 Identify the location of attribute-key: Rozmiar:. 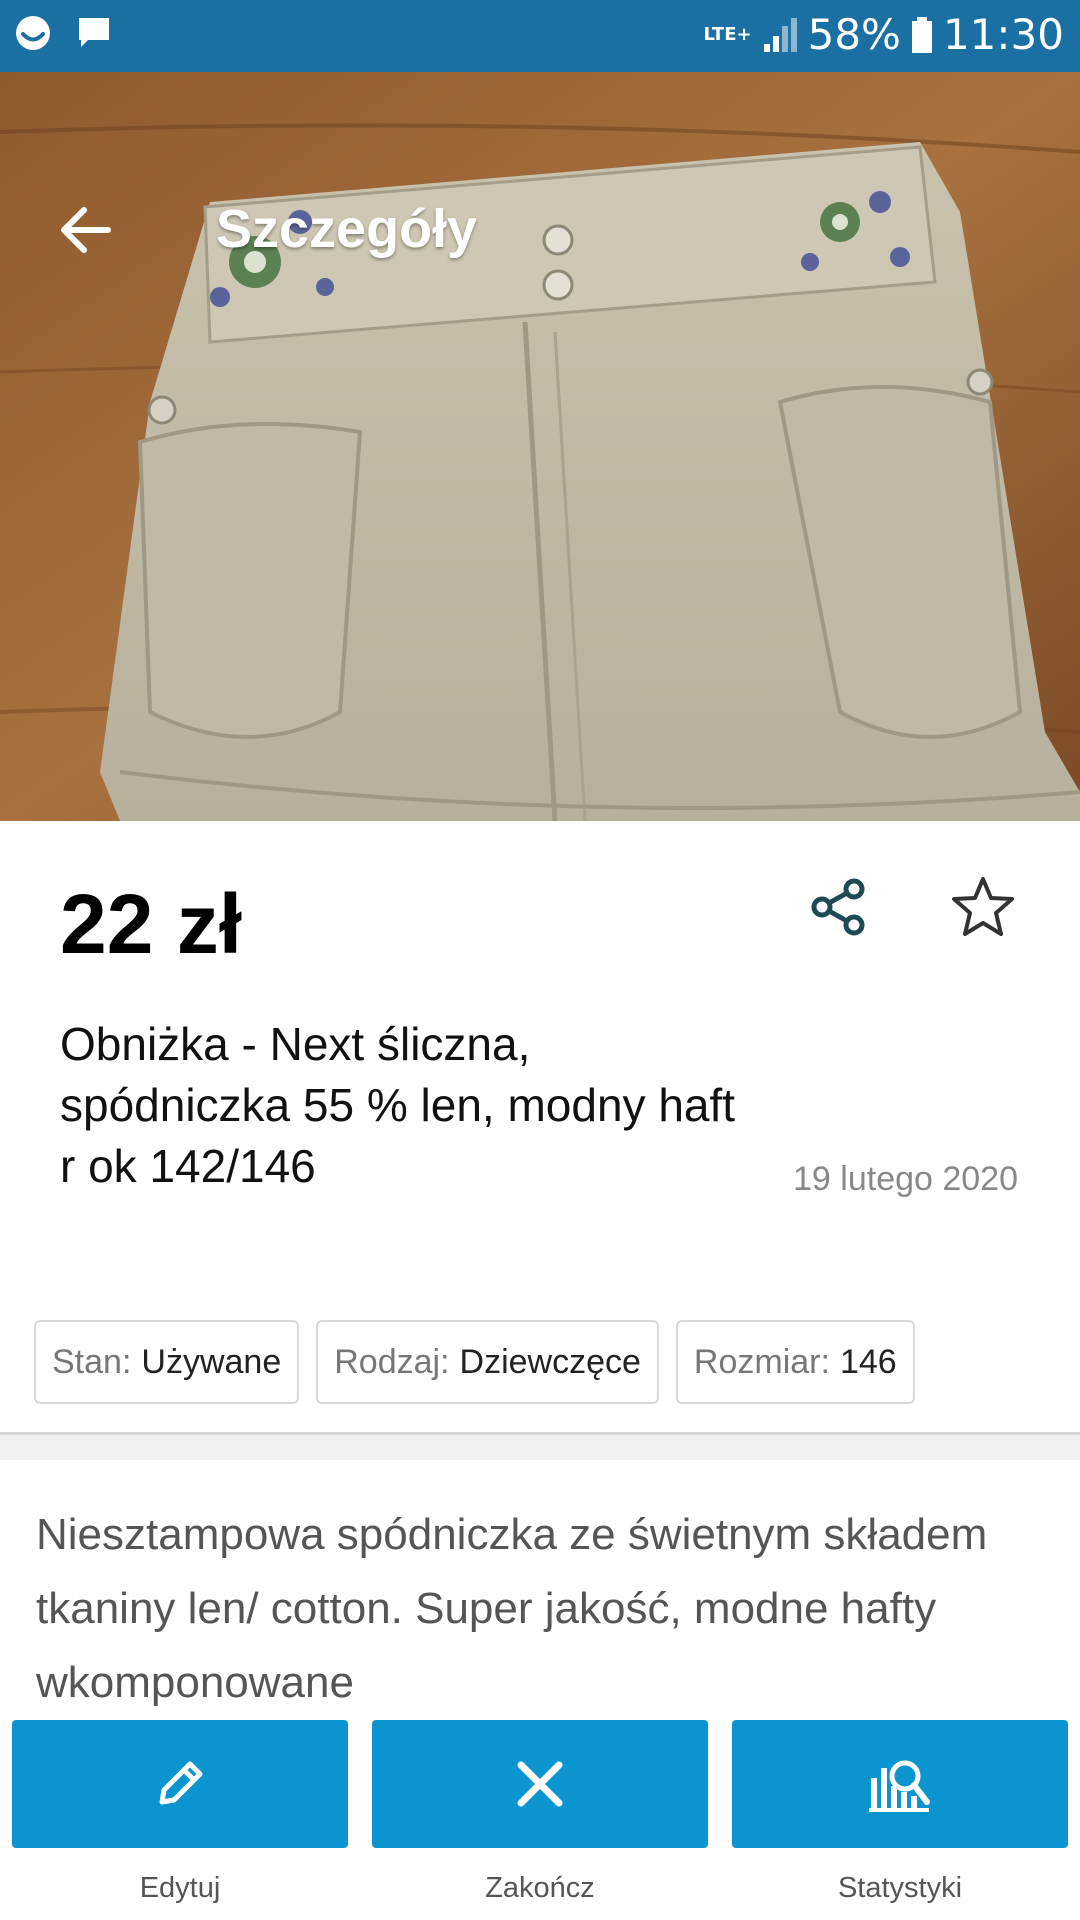
(761, 1361).